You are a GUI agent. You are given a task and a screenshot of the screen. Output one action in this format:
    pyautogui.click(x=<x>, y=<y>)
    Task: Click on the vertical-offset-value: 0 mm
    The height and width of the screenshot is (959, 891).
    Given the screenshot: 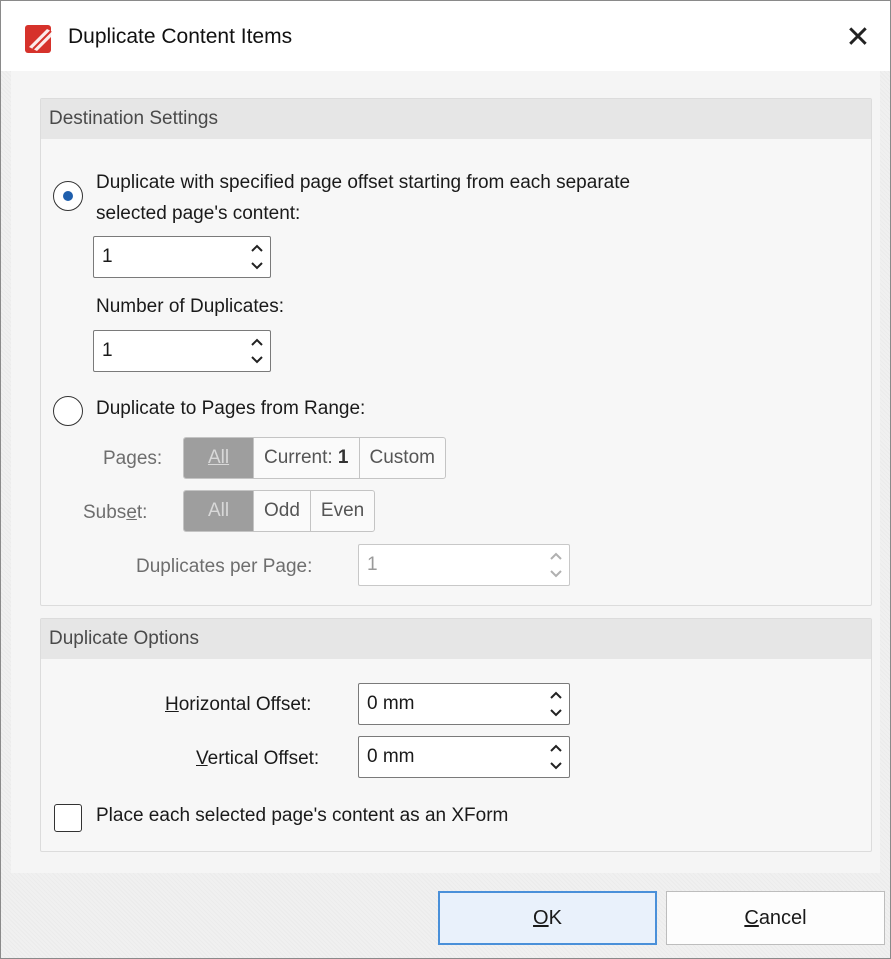 What is the action you would take?
    pyautogui.click(x=391, y=756)
    